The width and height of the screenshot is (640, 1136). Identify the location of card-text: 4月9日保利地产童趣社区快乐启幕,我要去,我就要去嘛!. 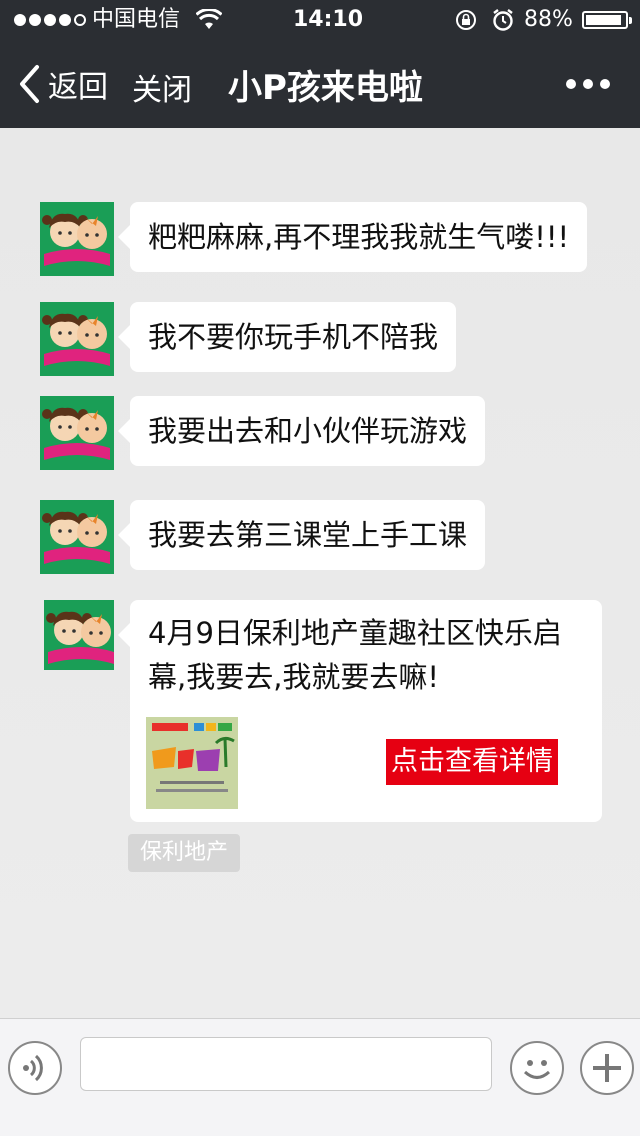
(355, 655).